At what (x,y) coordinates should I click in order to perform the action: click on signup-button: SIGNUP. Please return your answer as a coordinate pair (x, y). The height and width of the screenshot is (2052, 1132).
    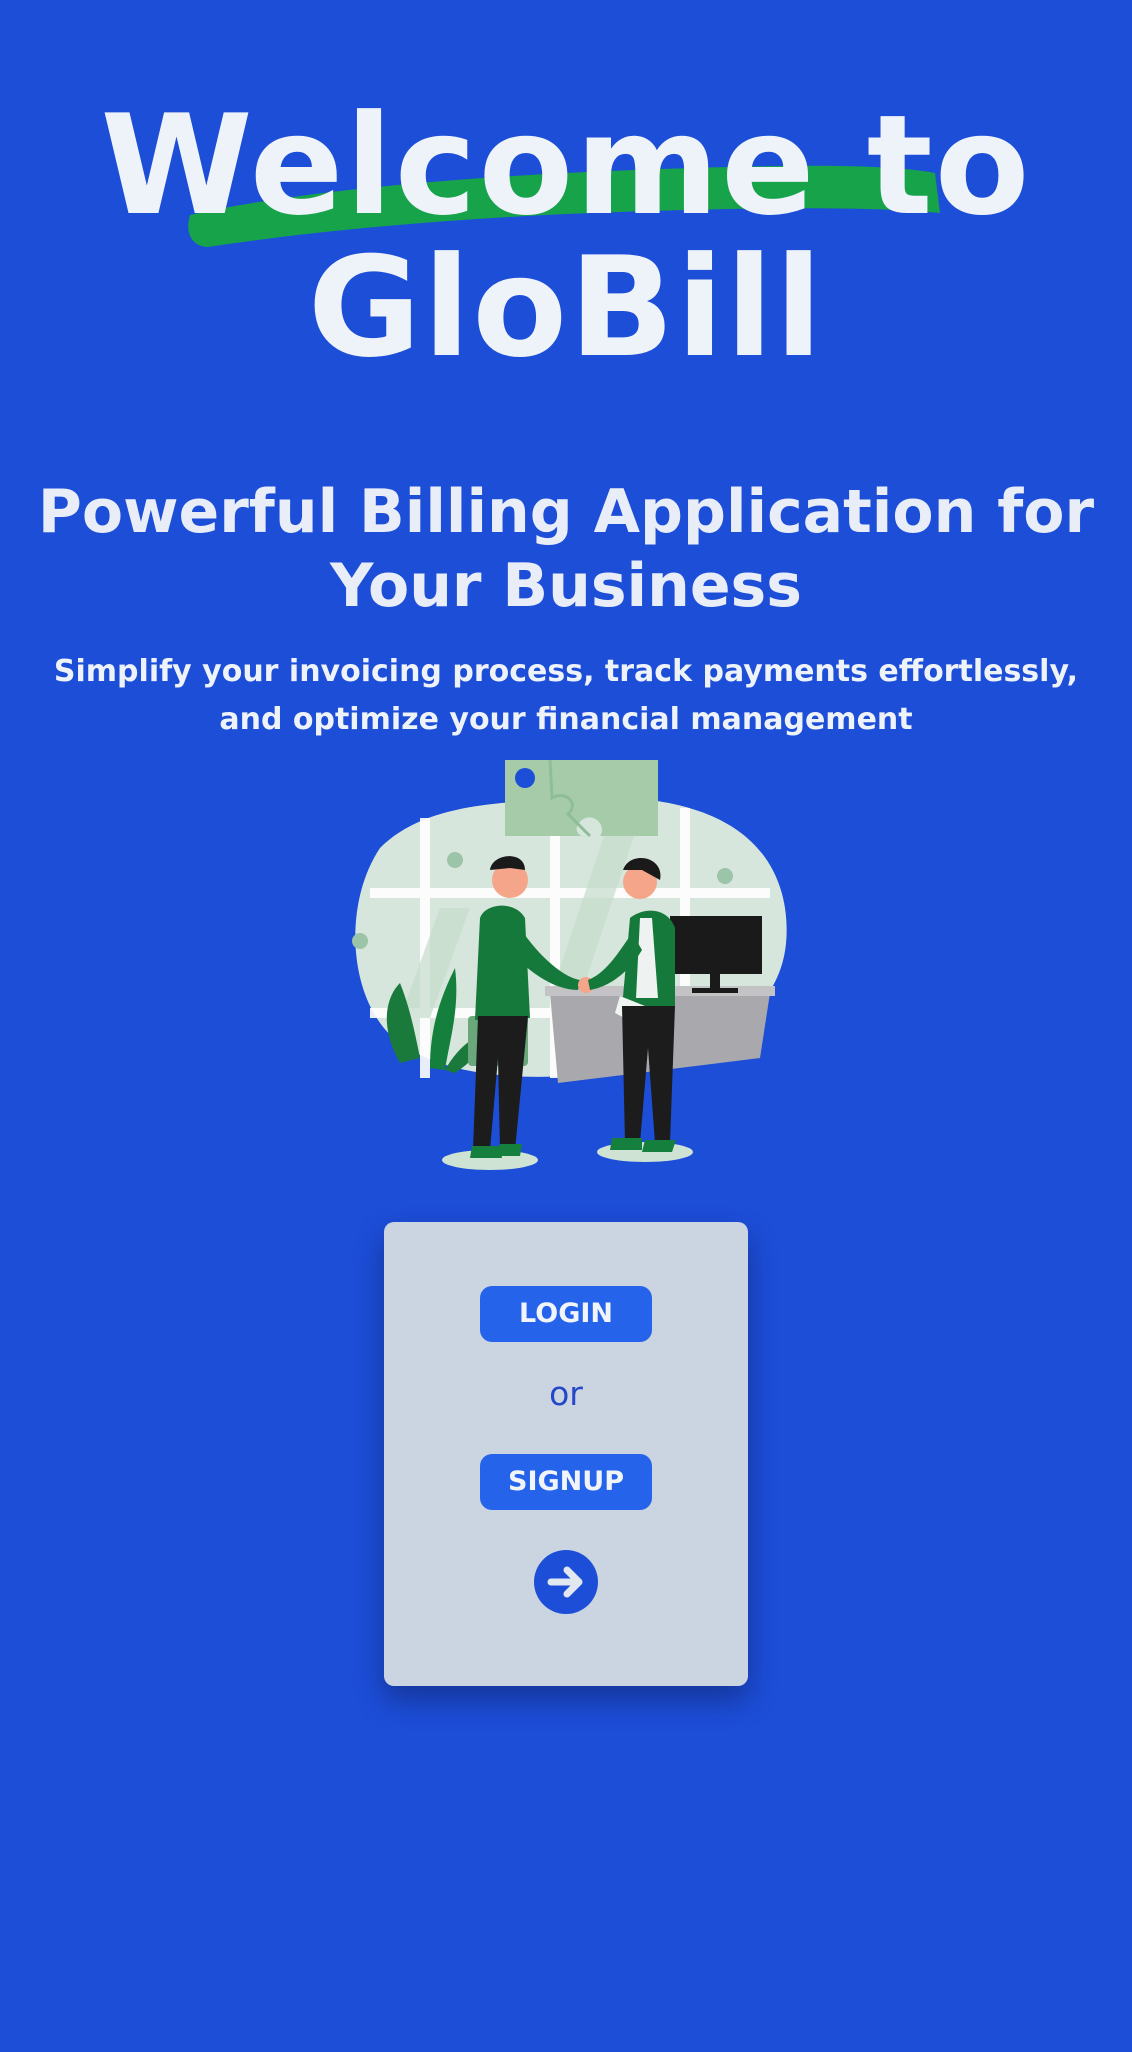
    Looking at the image, I should click on (566, 1482).